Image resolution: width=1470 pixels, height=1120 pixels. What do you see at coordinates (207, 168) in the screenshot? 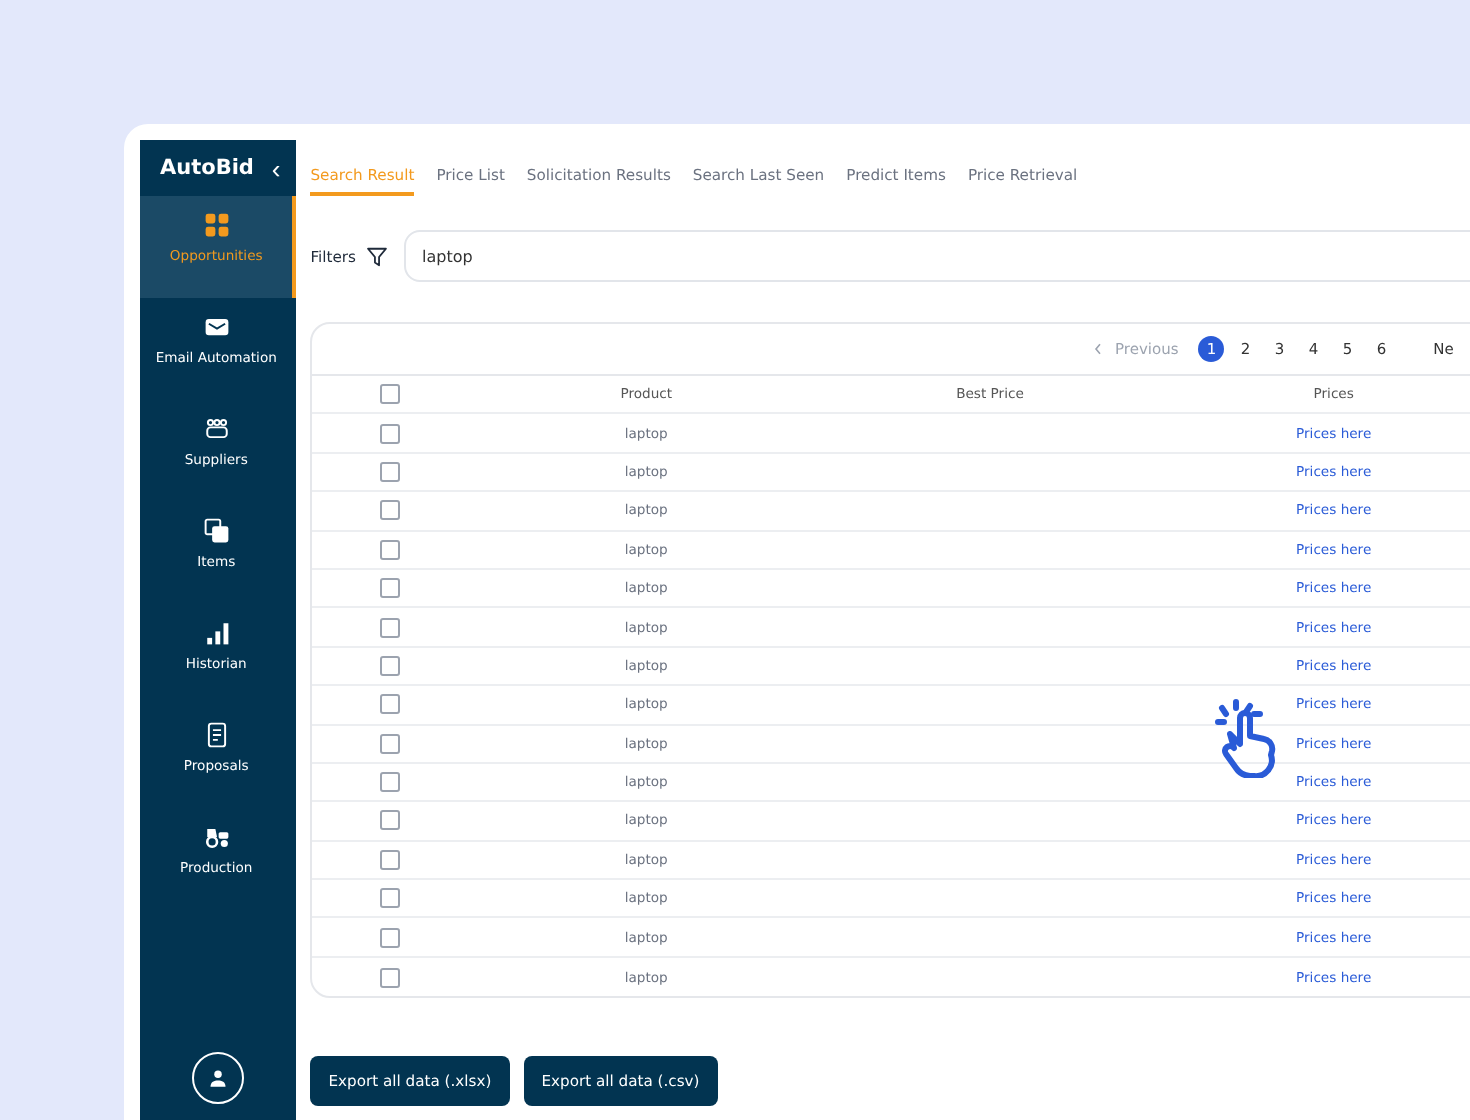
I see `brand-name: AutoBid` at bounding box center [207, 168].